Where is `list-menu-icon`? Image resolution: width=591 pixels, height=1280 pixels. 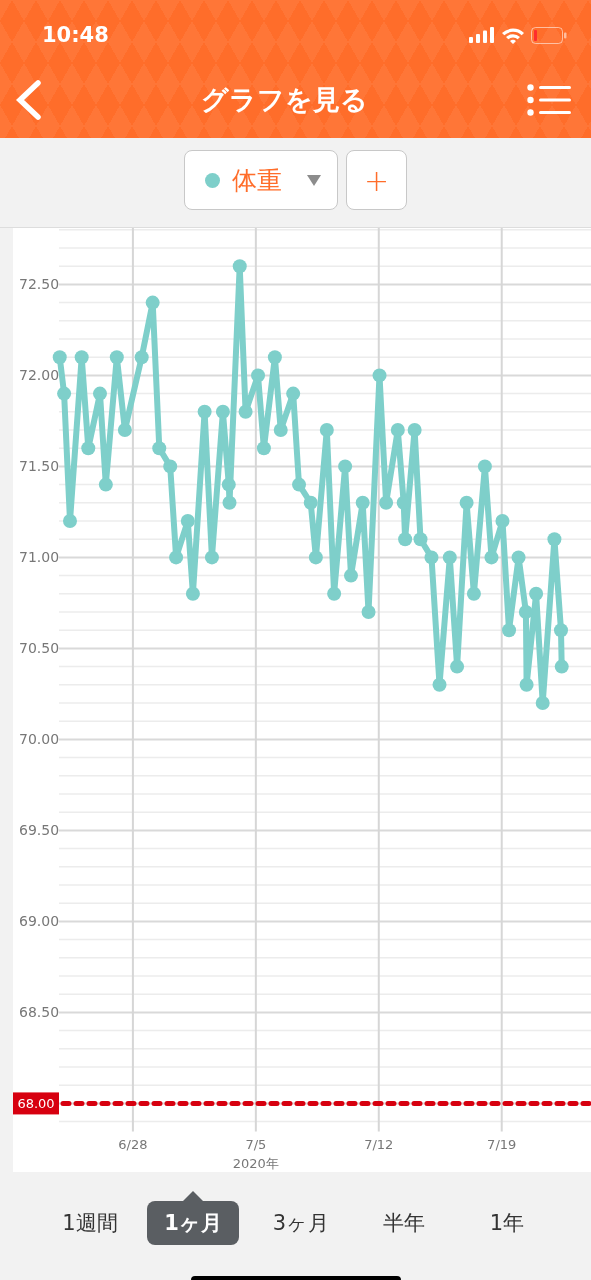
list-menu-icon is located at coordinates (549, 100).